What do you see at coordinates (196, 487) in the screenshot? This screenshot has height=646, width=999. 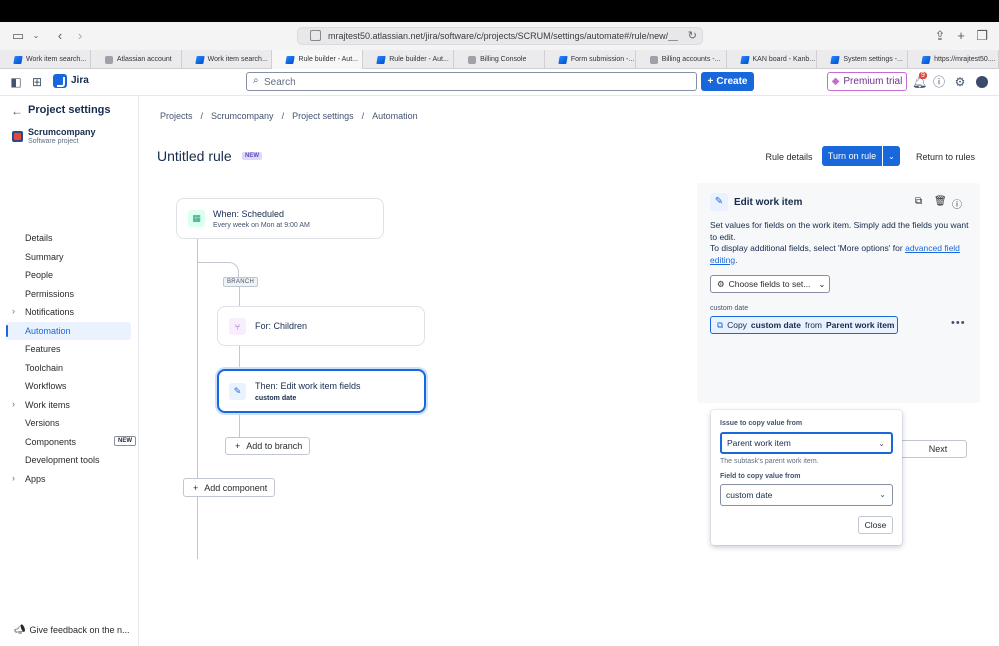 I see `plus-icon: +` at bounding box center [196, 487].